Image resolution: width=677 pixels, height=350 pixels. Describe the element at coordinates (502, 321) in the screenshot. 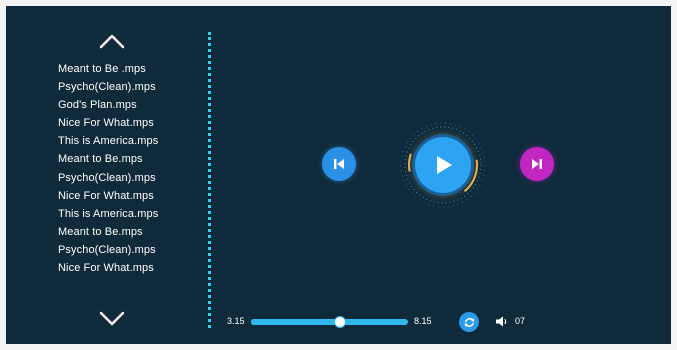

I see `speaker-icon` at that location.